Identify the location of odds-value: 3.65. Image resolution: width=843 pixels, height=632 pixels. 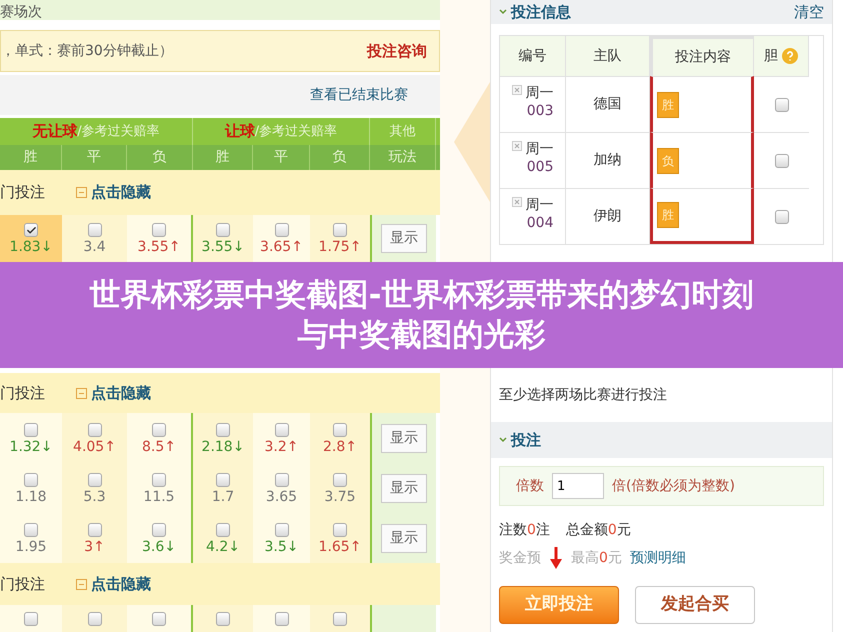
(282, 497).